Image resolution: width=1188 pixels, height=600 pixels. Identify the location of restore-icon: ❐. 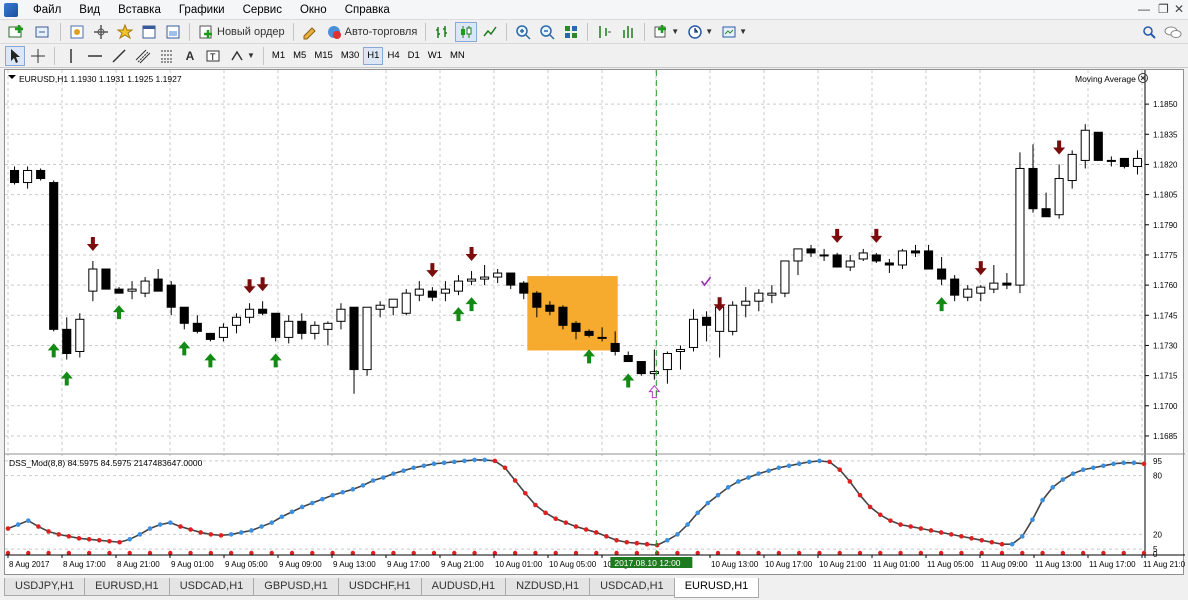
(1163, 9).